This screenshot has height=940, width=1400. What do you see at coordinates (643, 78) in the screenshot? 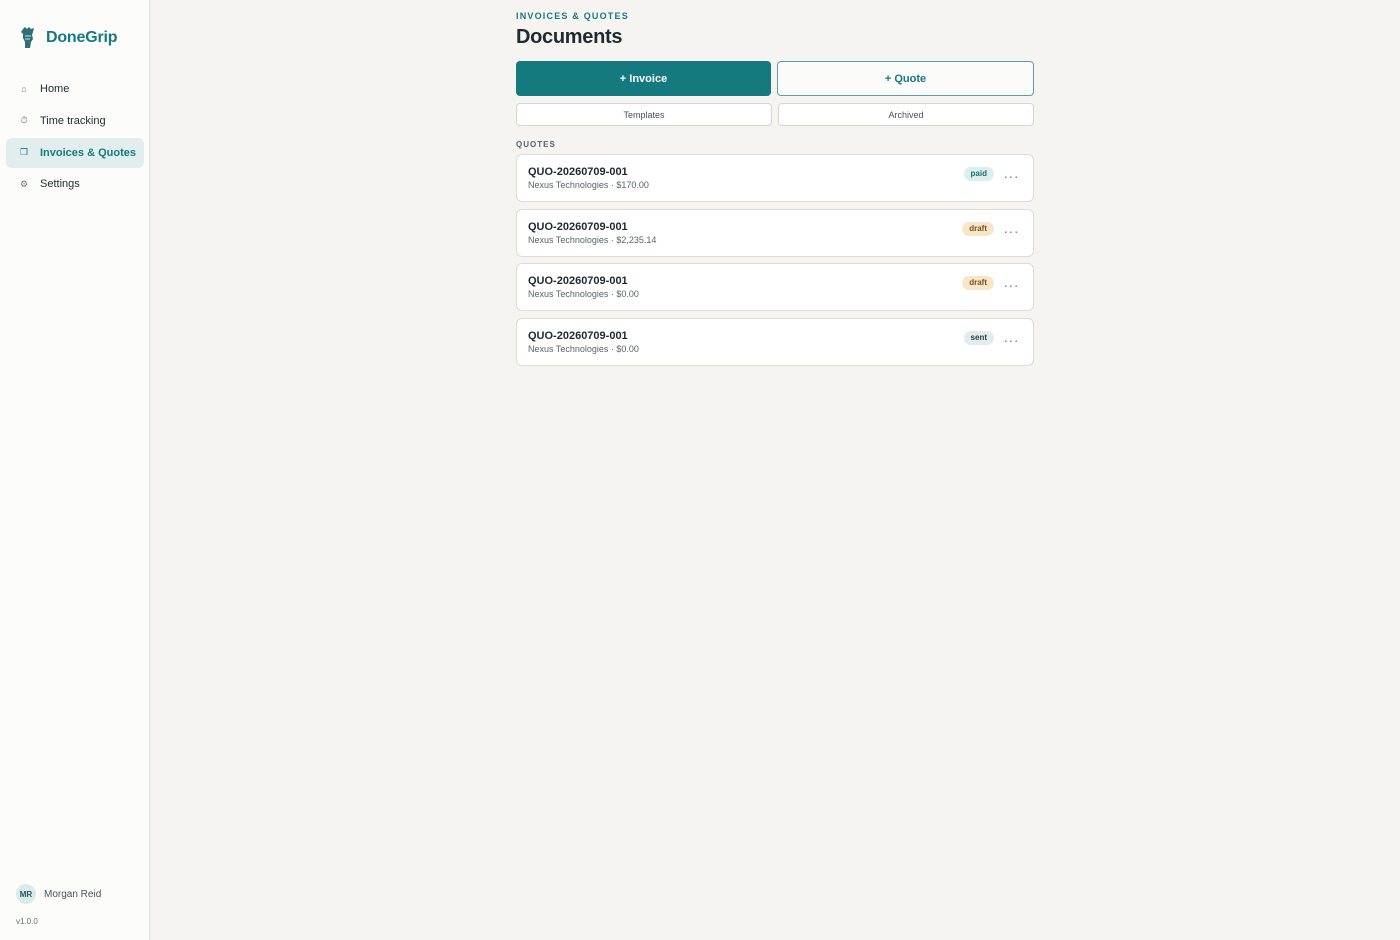
I see `new-invoice-button: + Invoice` at bounding box center [643, 78].